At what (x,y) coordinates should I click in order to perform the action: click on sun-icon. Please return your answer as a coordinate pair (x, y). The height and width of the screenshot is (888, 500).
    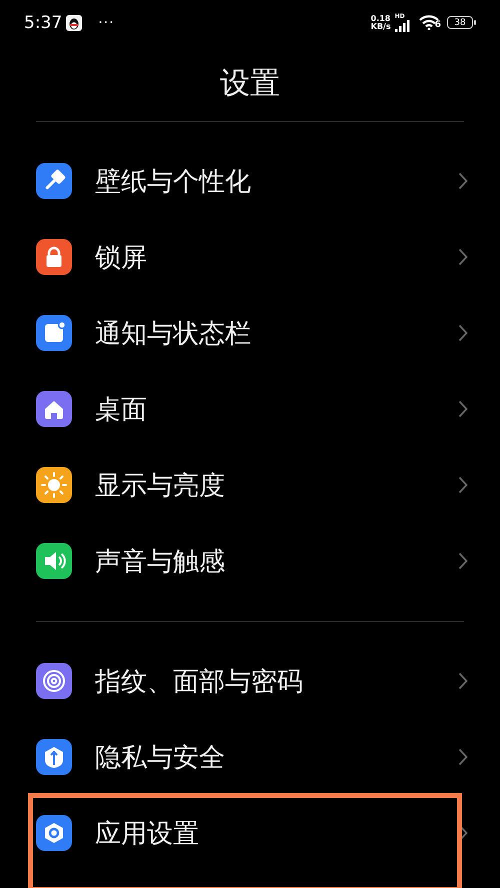
    Looking at the image, I should click on (54, 485).